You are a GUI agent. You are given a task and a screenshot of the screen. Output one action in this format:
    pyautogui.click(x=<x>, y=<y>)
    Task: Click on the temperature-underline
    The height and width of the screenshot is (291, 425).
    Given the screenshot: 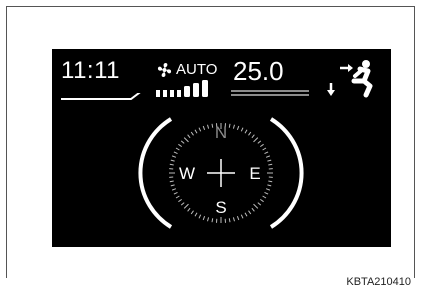 What is the action you would take?
    pyautogui.click(x=270, y=93)
    